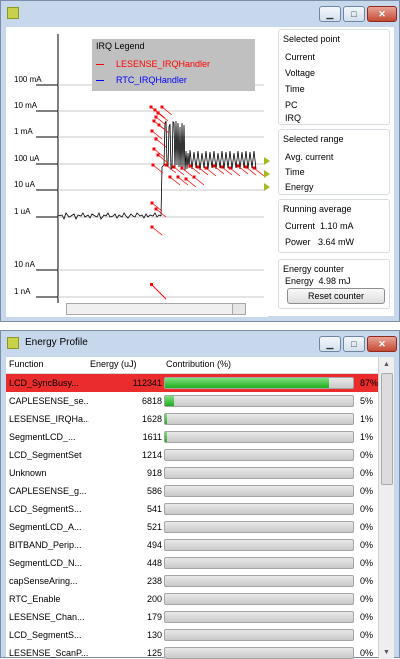 This screenshot has width=400, height=659. I want to click on energy-cell: 112341, so click(147, 383).